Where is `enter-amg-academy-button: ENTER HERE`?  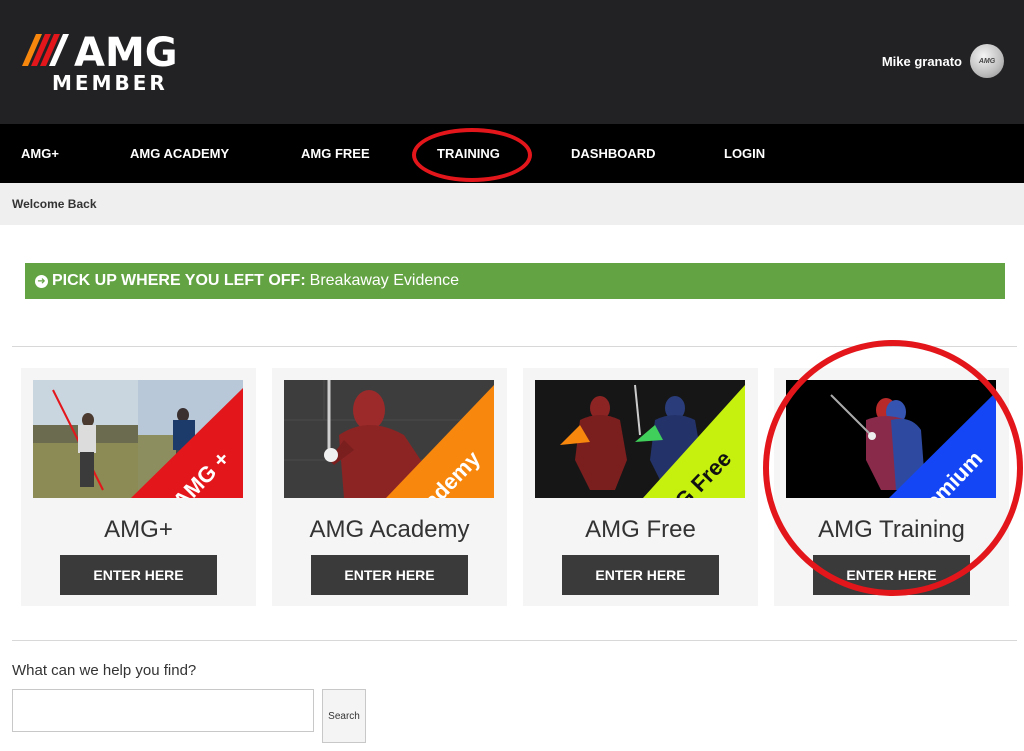 enter-amg-academy-button: ENTER HERE is located at coordinates (389, 575).